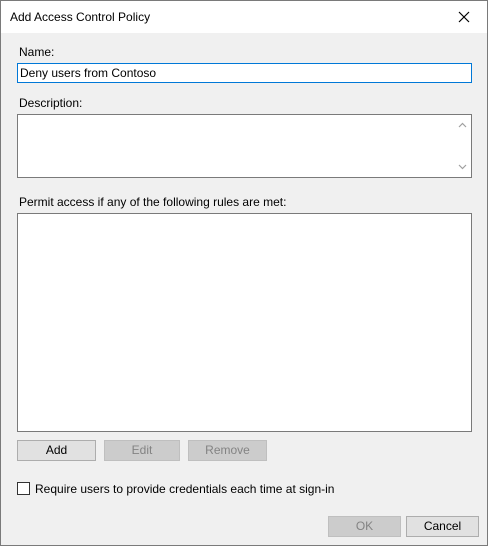 Image resolution: width=488 pixels, height=546 pixels. What do you see at coordinates (462, 167) in the screenshot?
I see `scroll-down-icon` at bounding box center [462, 167].